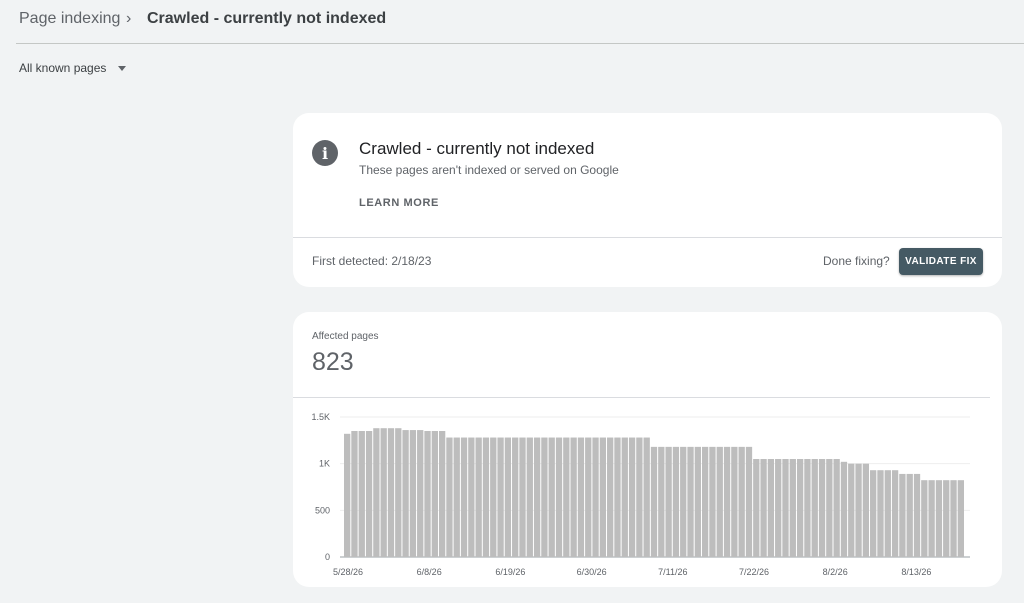  Describe the element at coordinates (348, 572) in the screenshot. I see `x-tick-label: 5/28/26` at that location.